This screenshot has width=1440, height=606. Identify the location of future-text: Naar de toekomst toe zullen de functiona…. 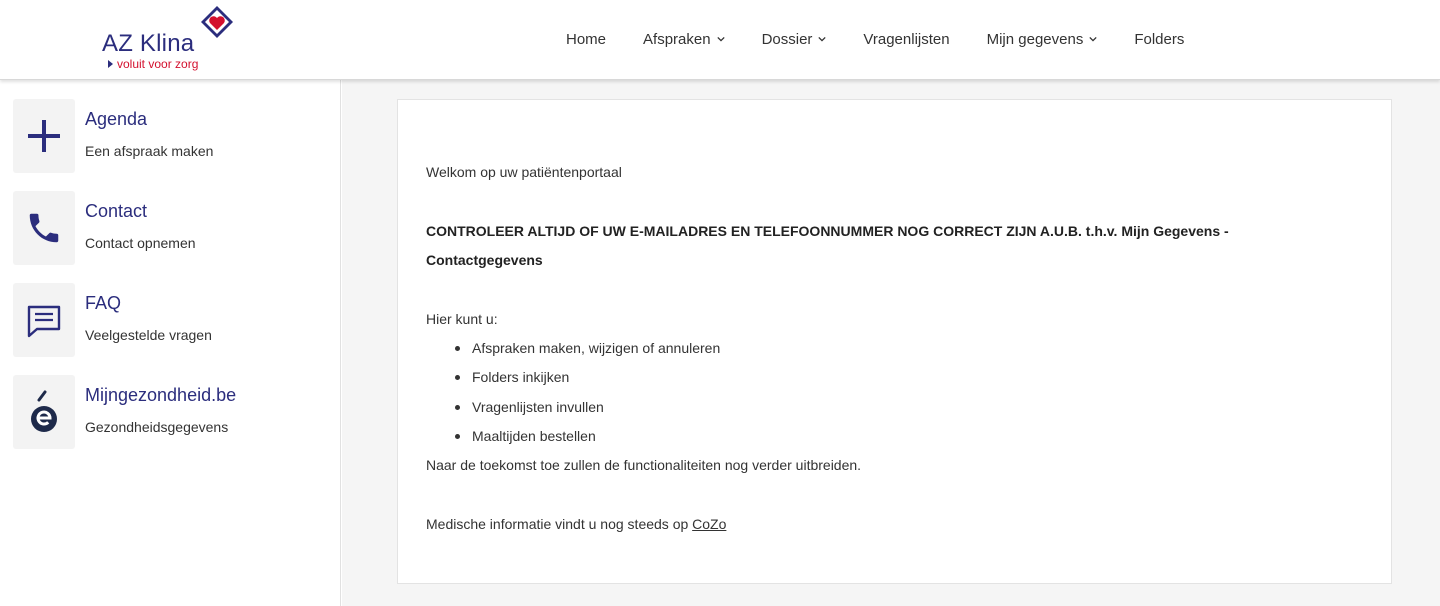
(644, 465).